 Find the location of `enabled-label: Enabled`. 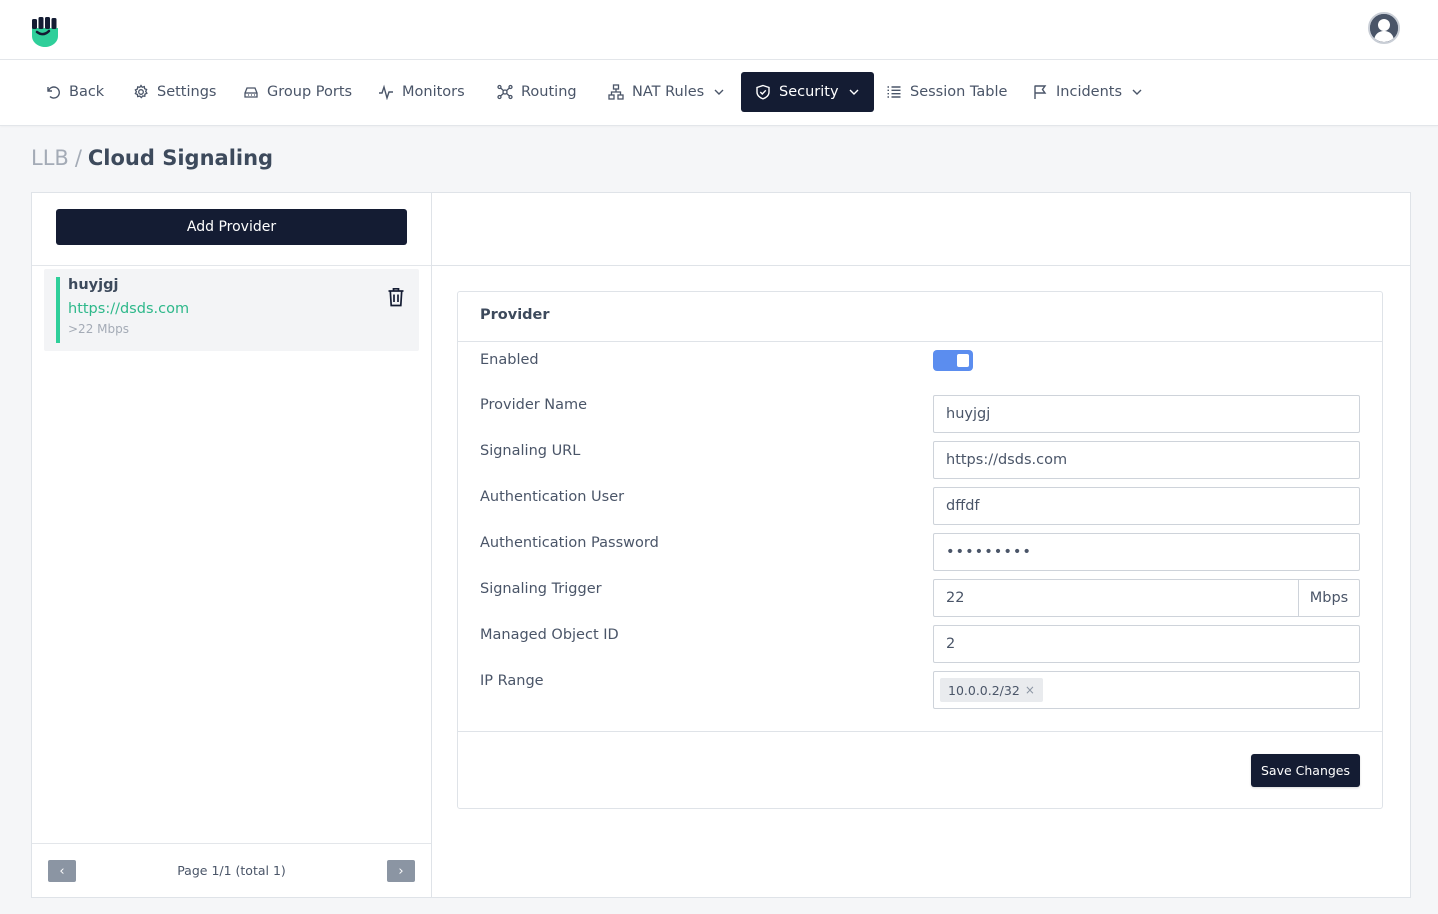

enabled-label: Enabled is located at coordinates (509, 360).